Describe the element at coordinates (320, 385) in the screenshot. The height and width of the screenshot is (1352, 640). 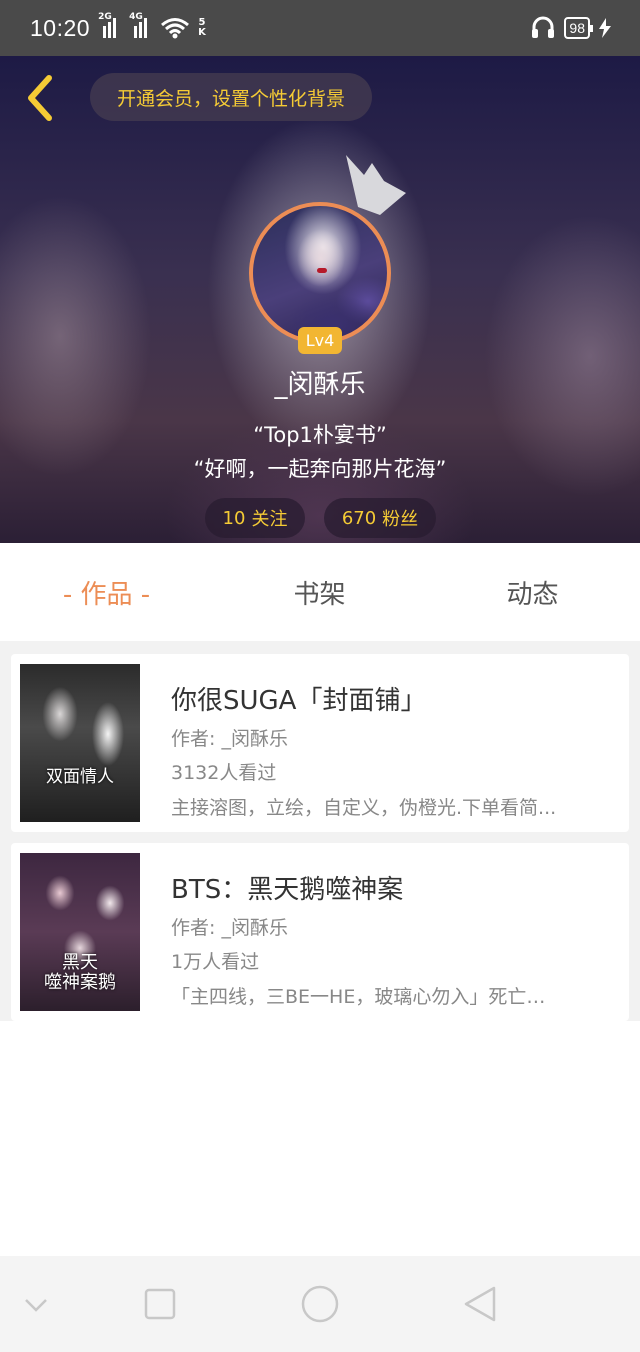
I see `username: _闵酥乐` at that location.